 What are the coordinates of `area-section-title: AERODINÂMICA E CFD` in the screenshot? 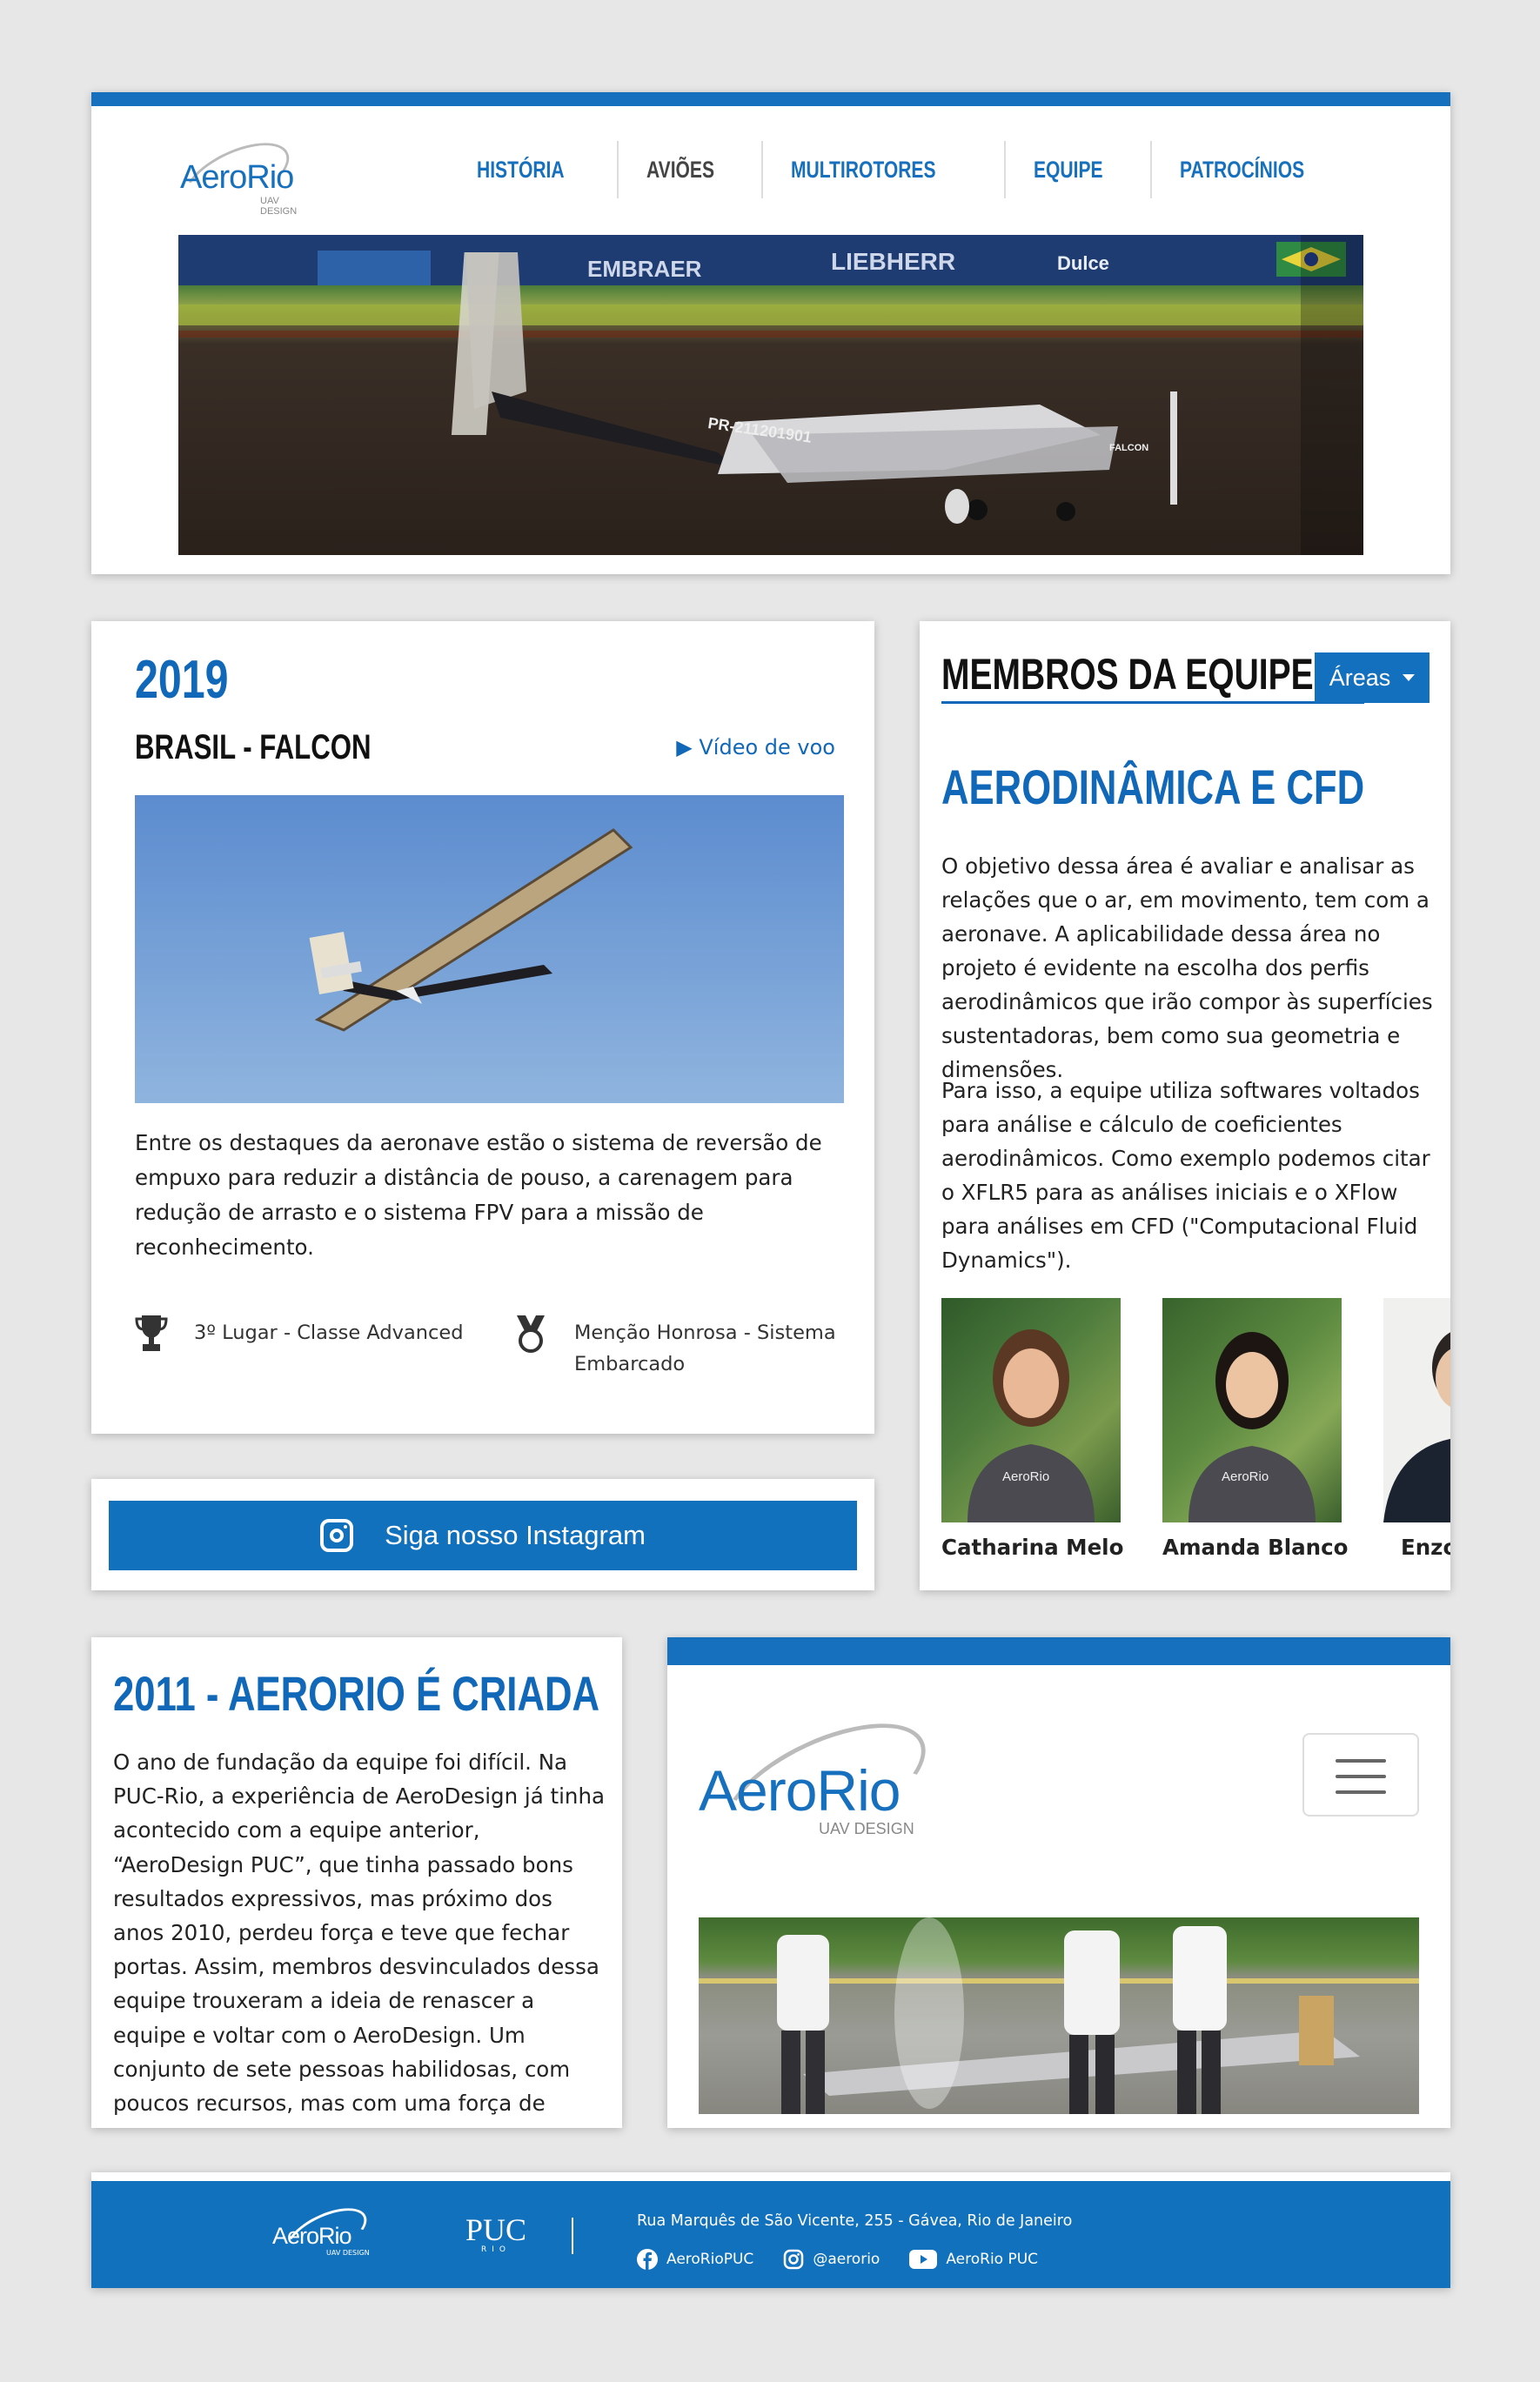 It's located at (1153, 786).